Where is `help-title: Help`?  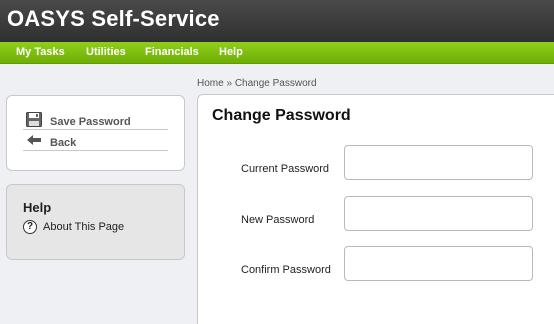
help-title: Help is located at coordinates (37, 207).